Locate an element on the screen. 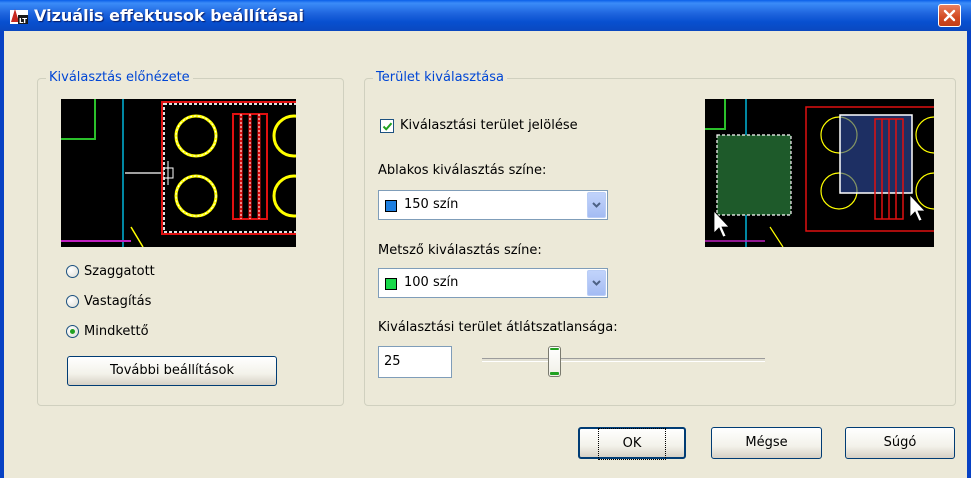 Image resolution: width=971 pixels, height=478 pixels. ok-button: OK is located at coordinates (632, 443).